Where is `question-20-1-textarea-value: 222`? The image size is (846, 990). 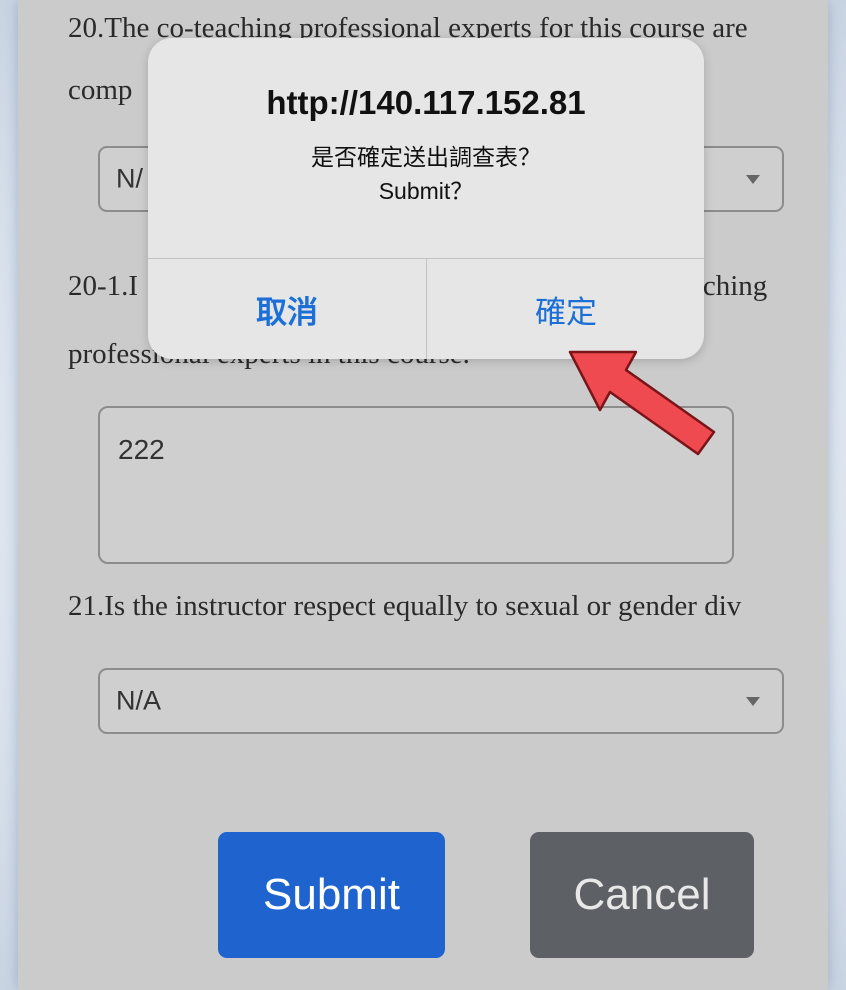
question-20-1-textarea-value: 222 is located at coordinates (141, 449).